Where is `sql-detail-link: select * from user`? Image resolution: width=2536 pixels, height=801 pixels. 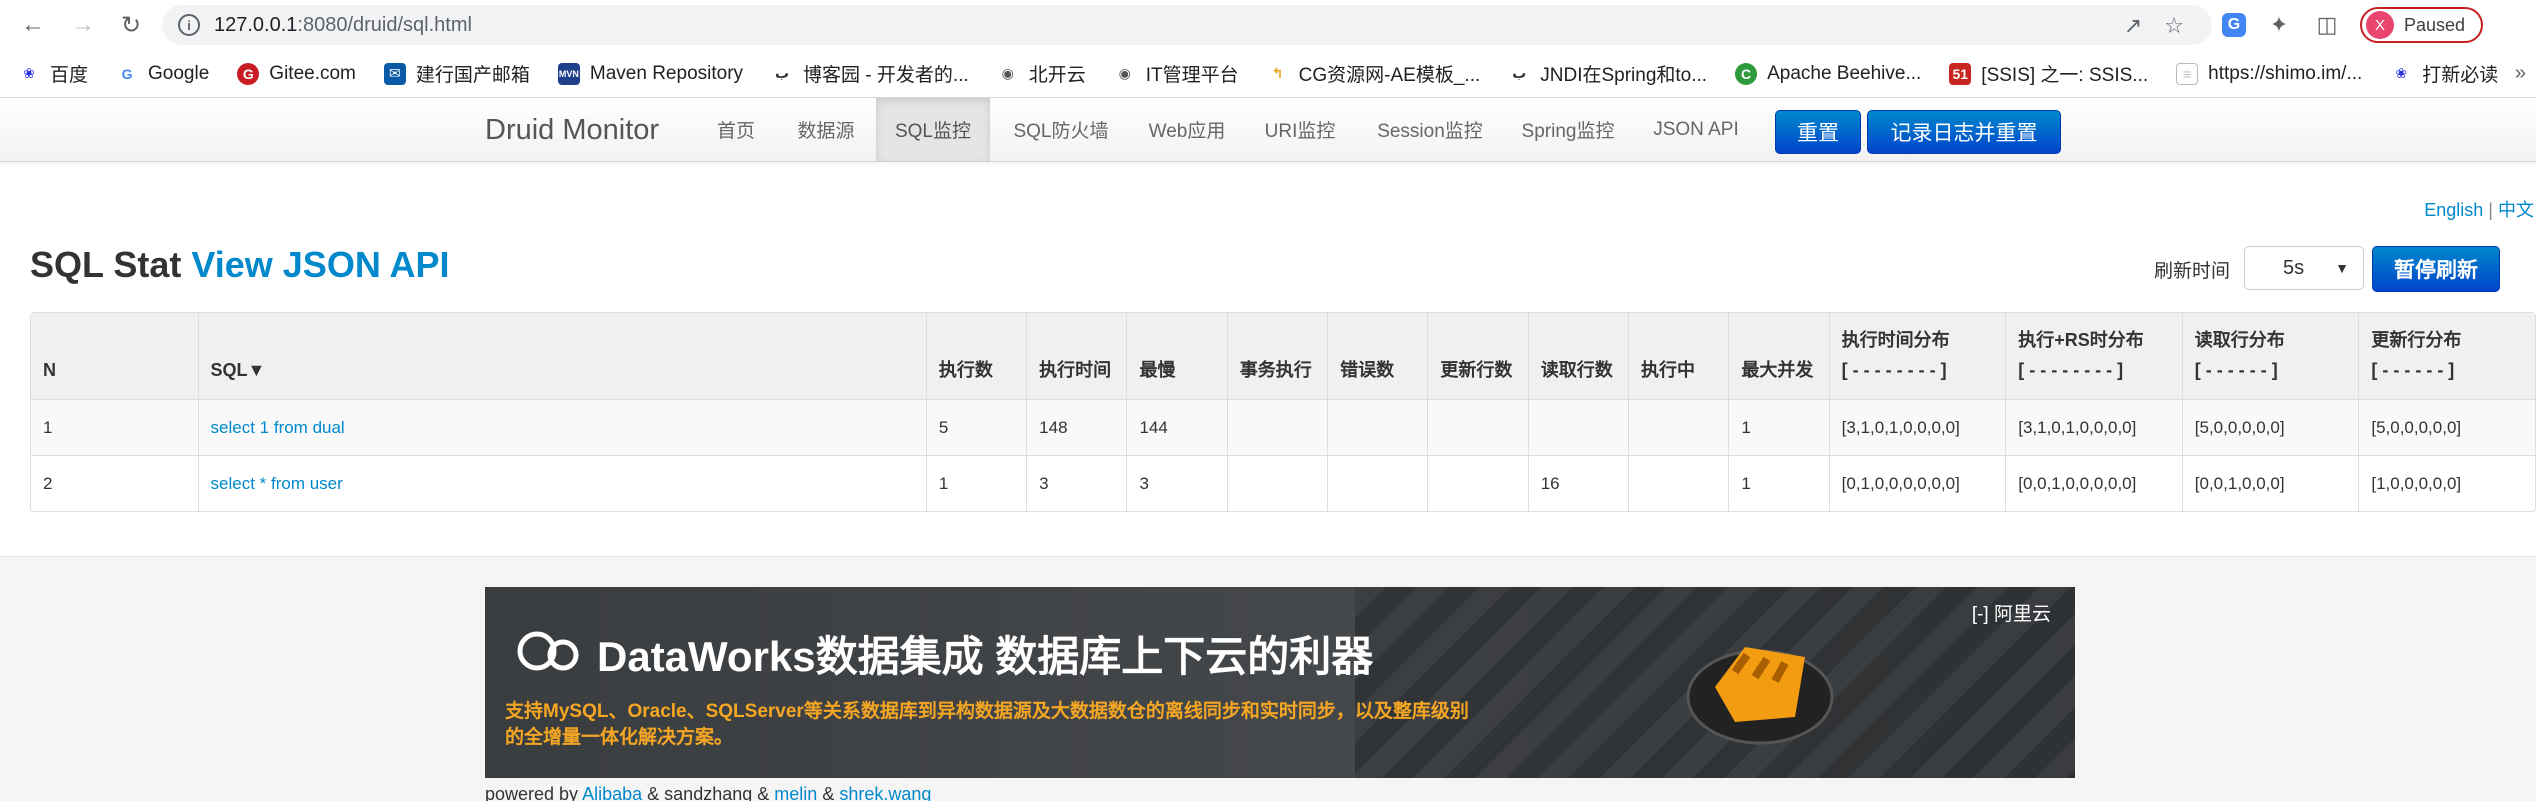
sql-detail-link: select * from user is located at coordinates (277, 483).